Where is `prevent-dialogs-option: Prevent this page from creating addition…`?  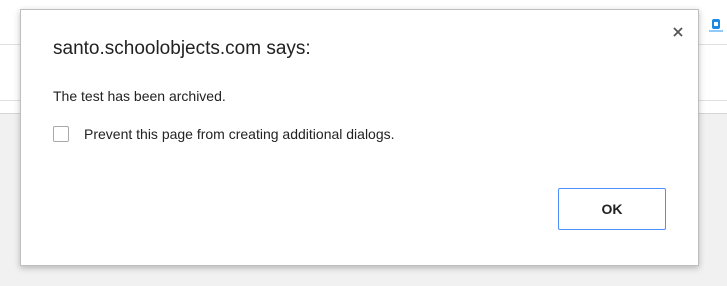 prevent-dialogs-option: Prevent this page from creating addition… is located at coordinates (224, 134).